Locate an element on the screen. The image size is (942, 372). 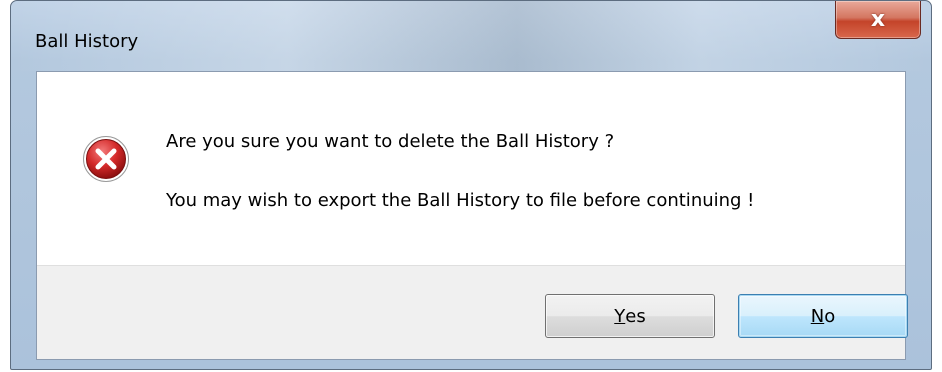
yes-accelerator: Y is located at coordinates (620, 316).